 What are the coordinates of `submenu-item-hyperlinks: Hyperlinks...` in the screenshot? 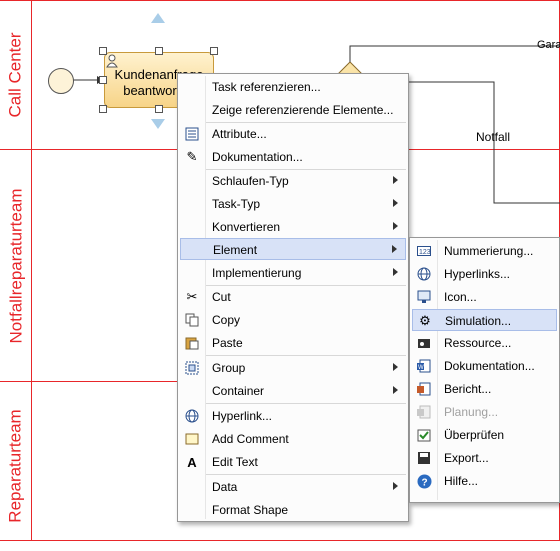 It's located at (484, 274).